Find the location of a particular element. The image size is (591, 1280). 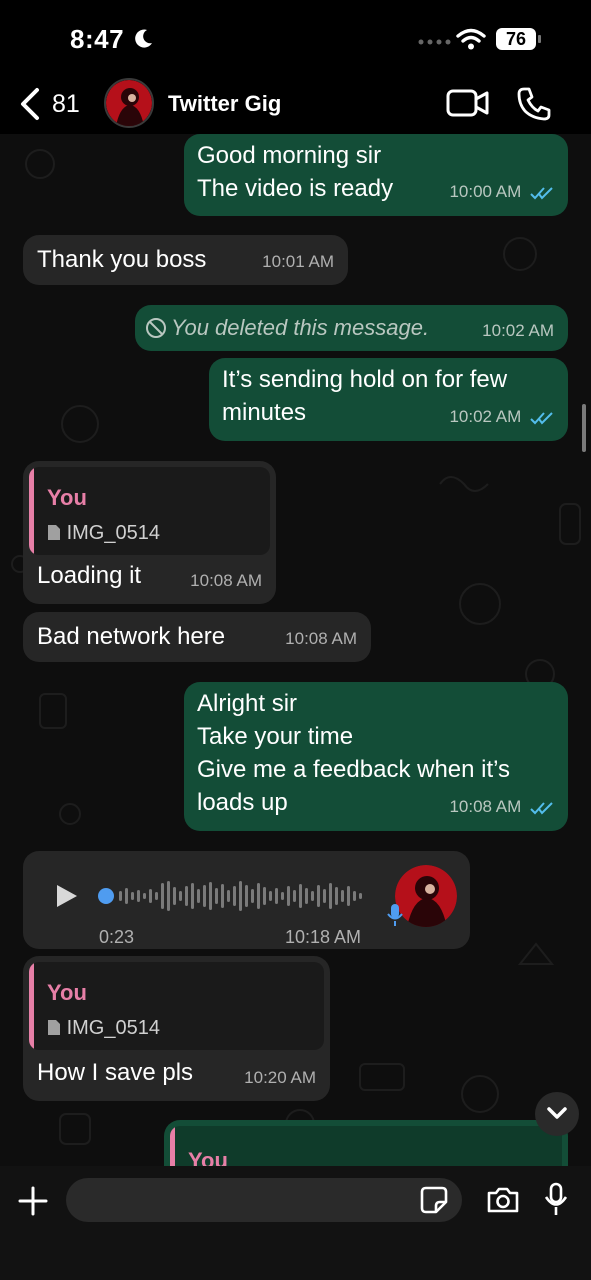

voice-waveform is located at coordinates (235, 896).